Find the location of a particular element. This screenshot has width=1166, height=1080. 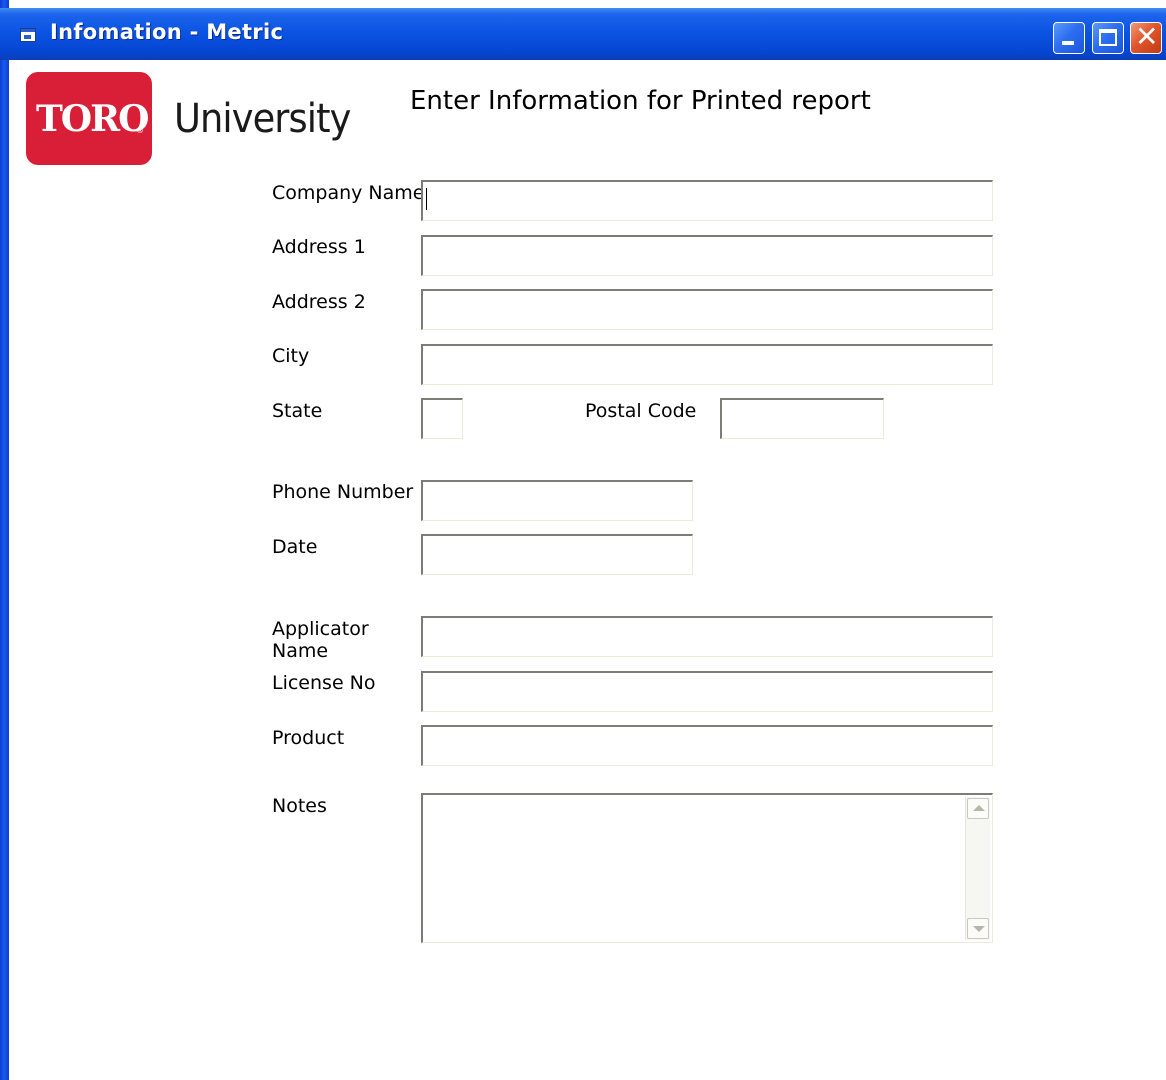

notes-scrollbar is located at coordinates (977, 868).